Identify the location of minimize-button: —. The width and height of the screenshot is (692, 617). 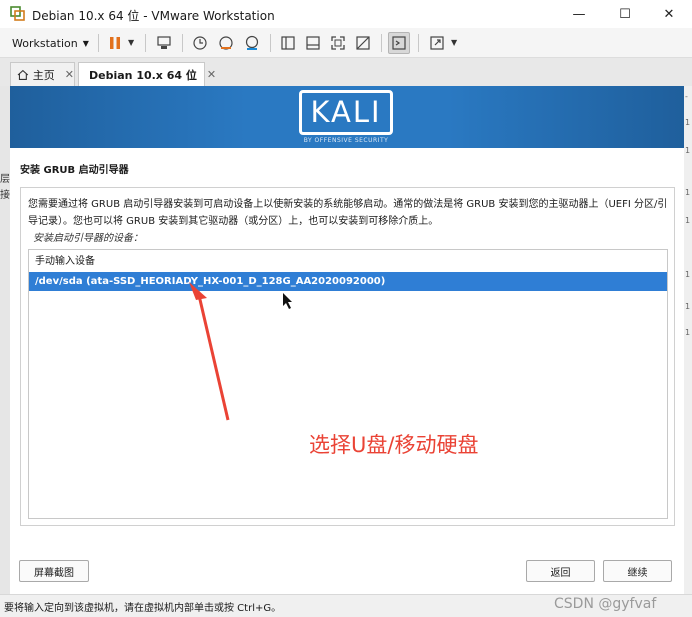
(579, 14).